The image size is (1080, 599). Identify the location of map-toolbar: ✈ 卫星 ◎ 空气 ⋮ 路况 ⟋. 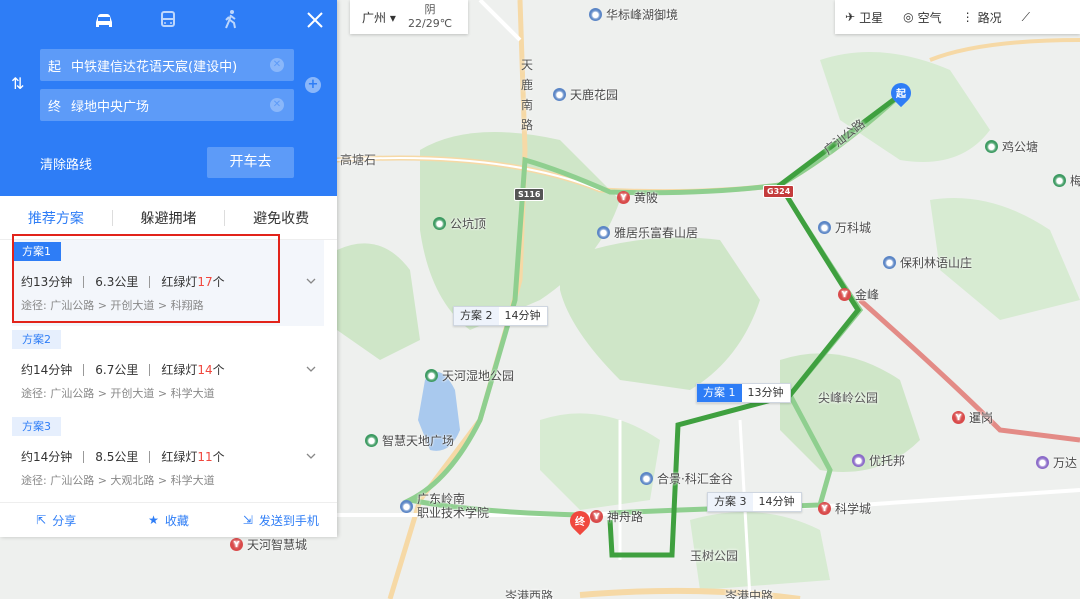
(957, 17).